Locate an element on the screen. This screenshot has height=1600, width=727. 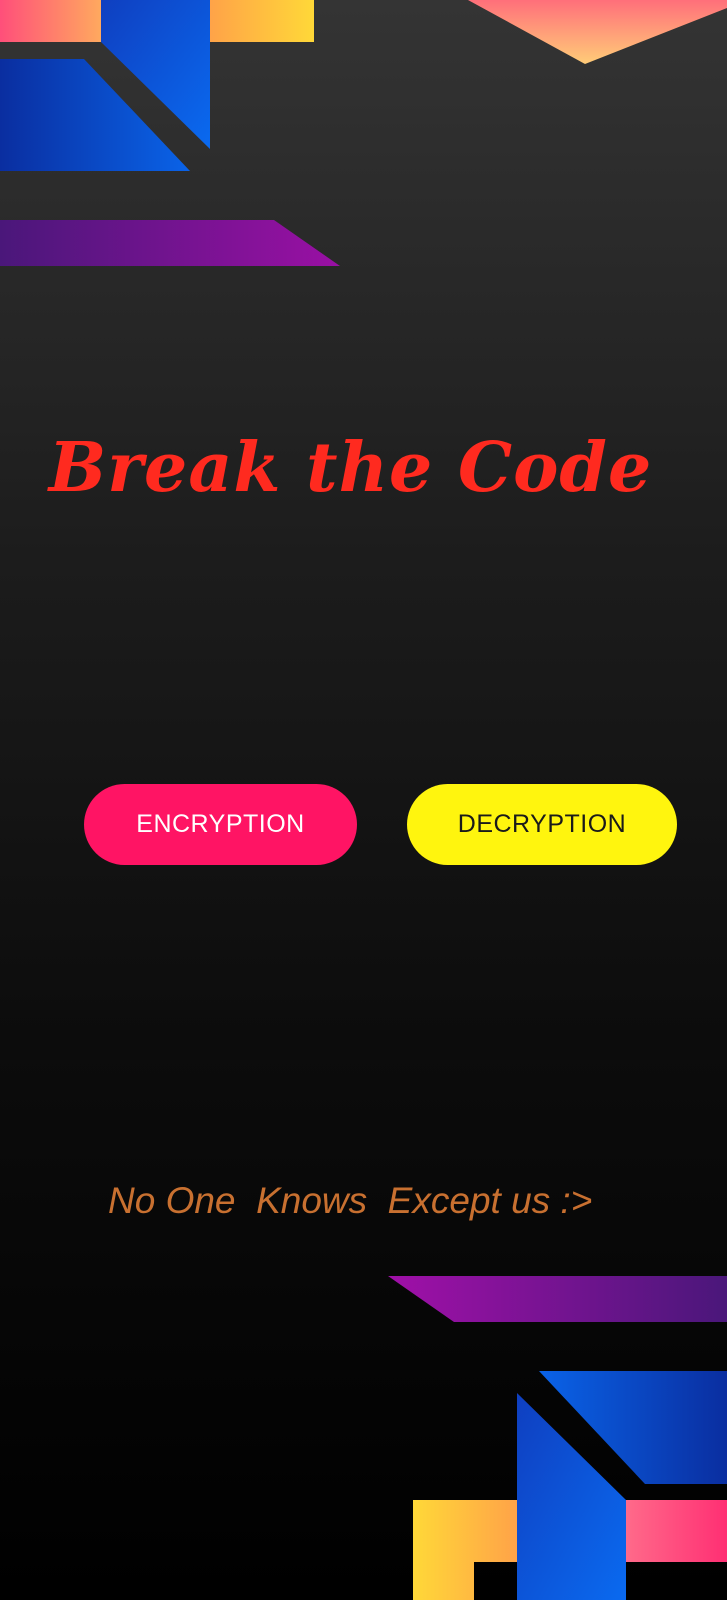
bottom-left-yellow-block is located at coordinates (465, 1550).